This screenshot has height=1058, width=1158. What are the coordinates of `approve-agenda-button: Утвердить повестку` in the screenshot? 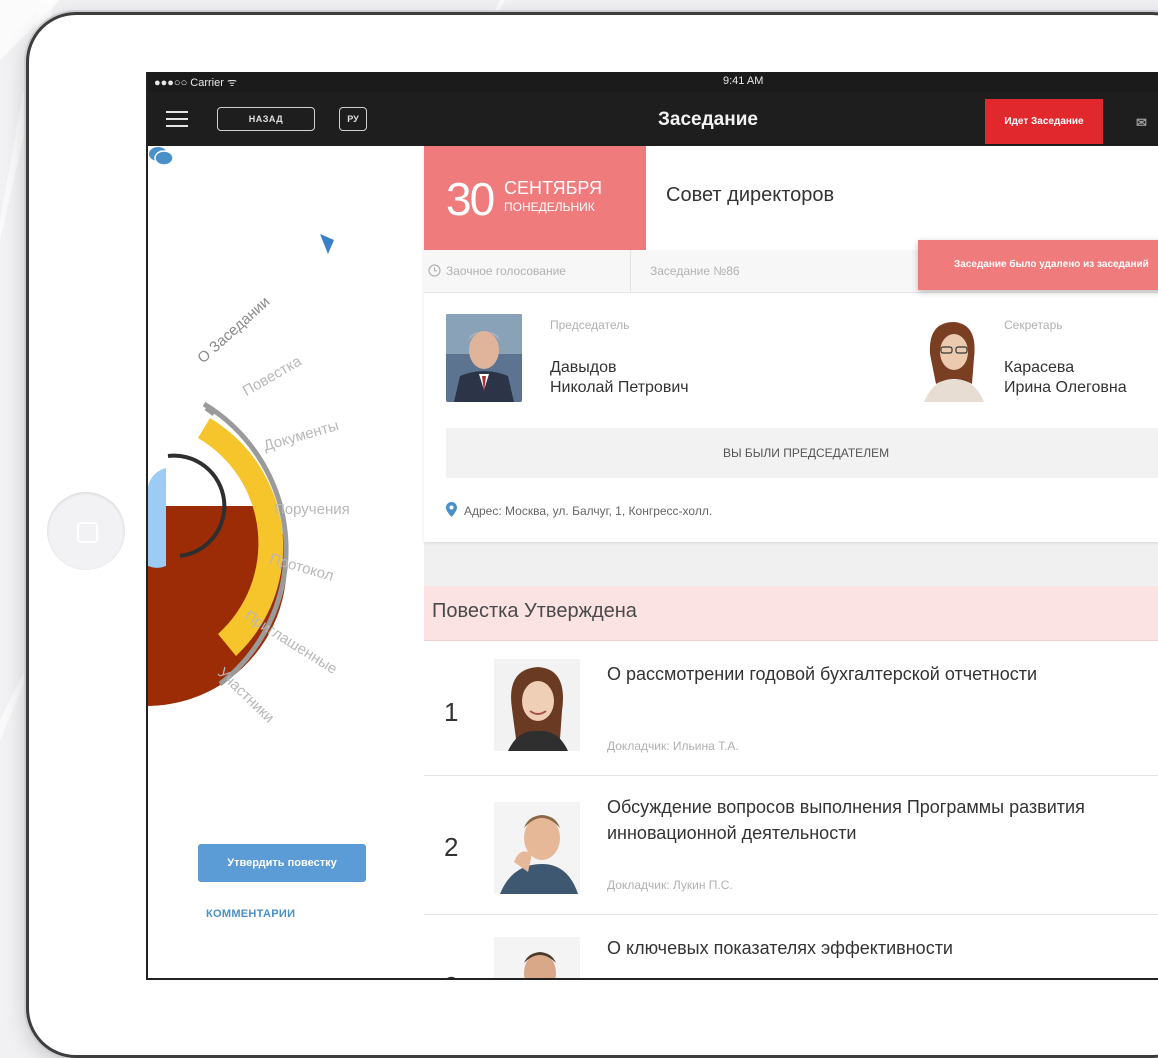 It's located at (282, 863).